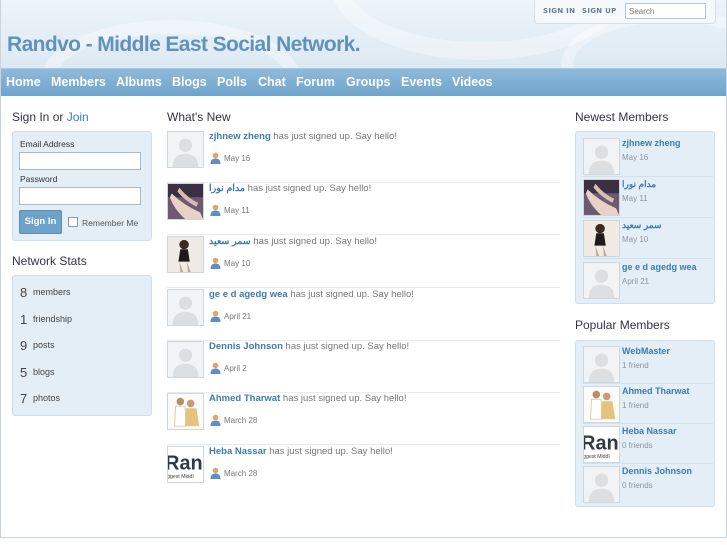 The height and width of the screenshot is (545, 727). Describe the element at coordinates (248, 294) in the screenshot. I see `feed-user-link: ge e d agedg wea` at that location.